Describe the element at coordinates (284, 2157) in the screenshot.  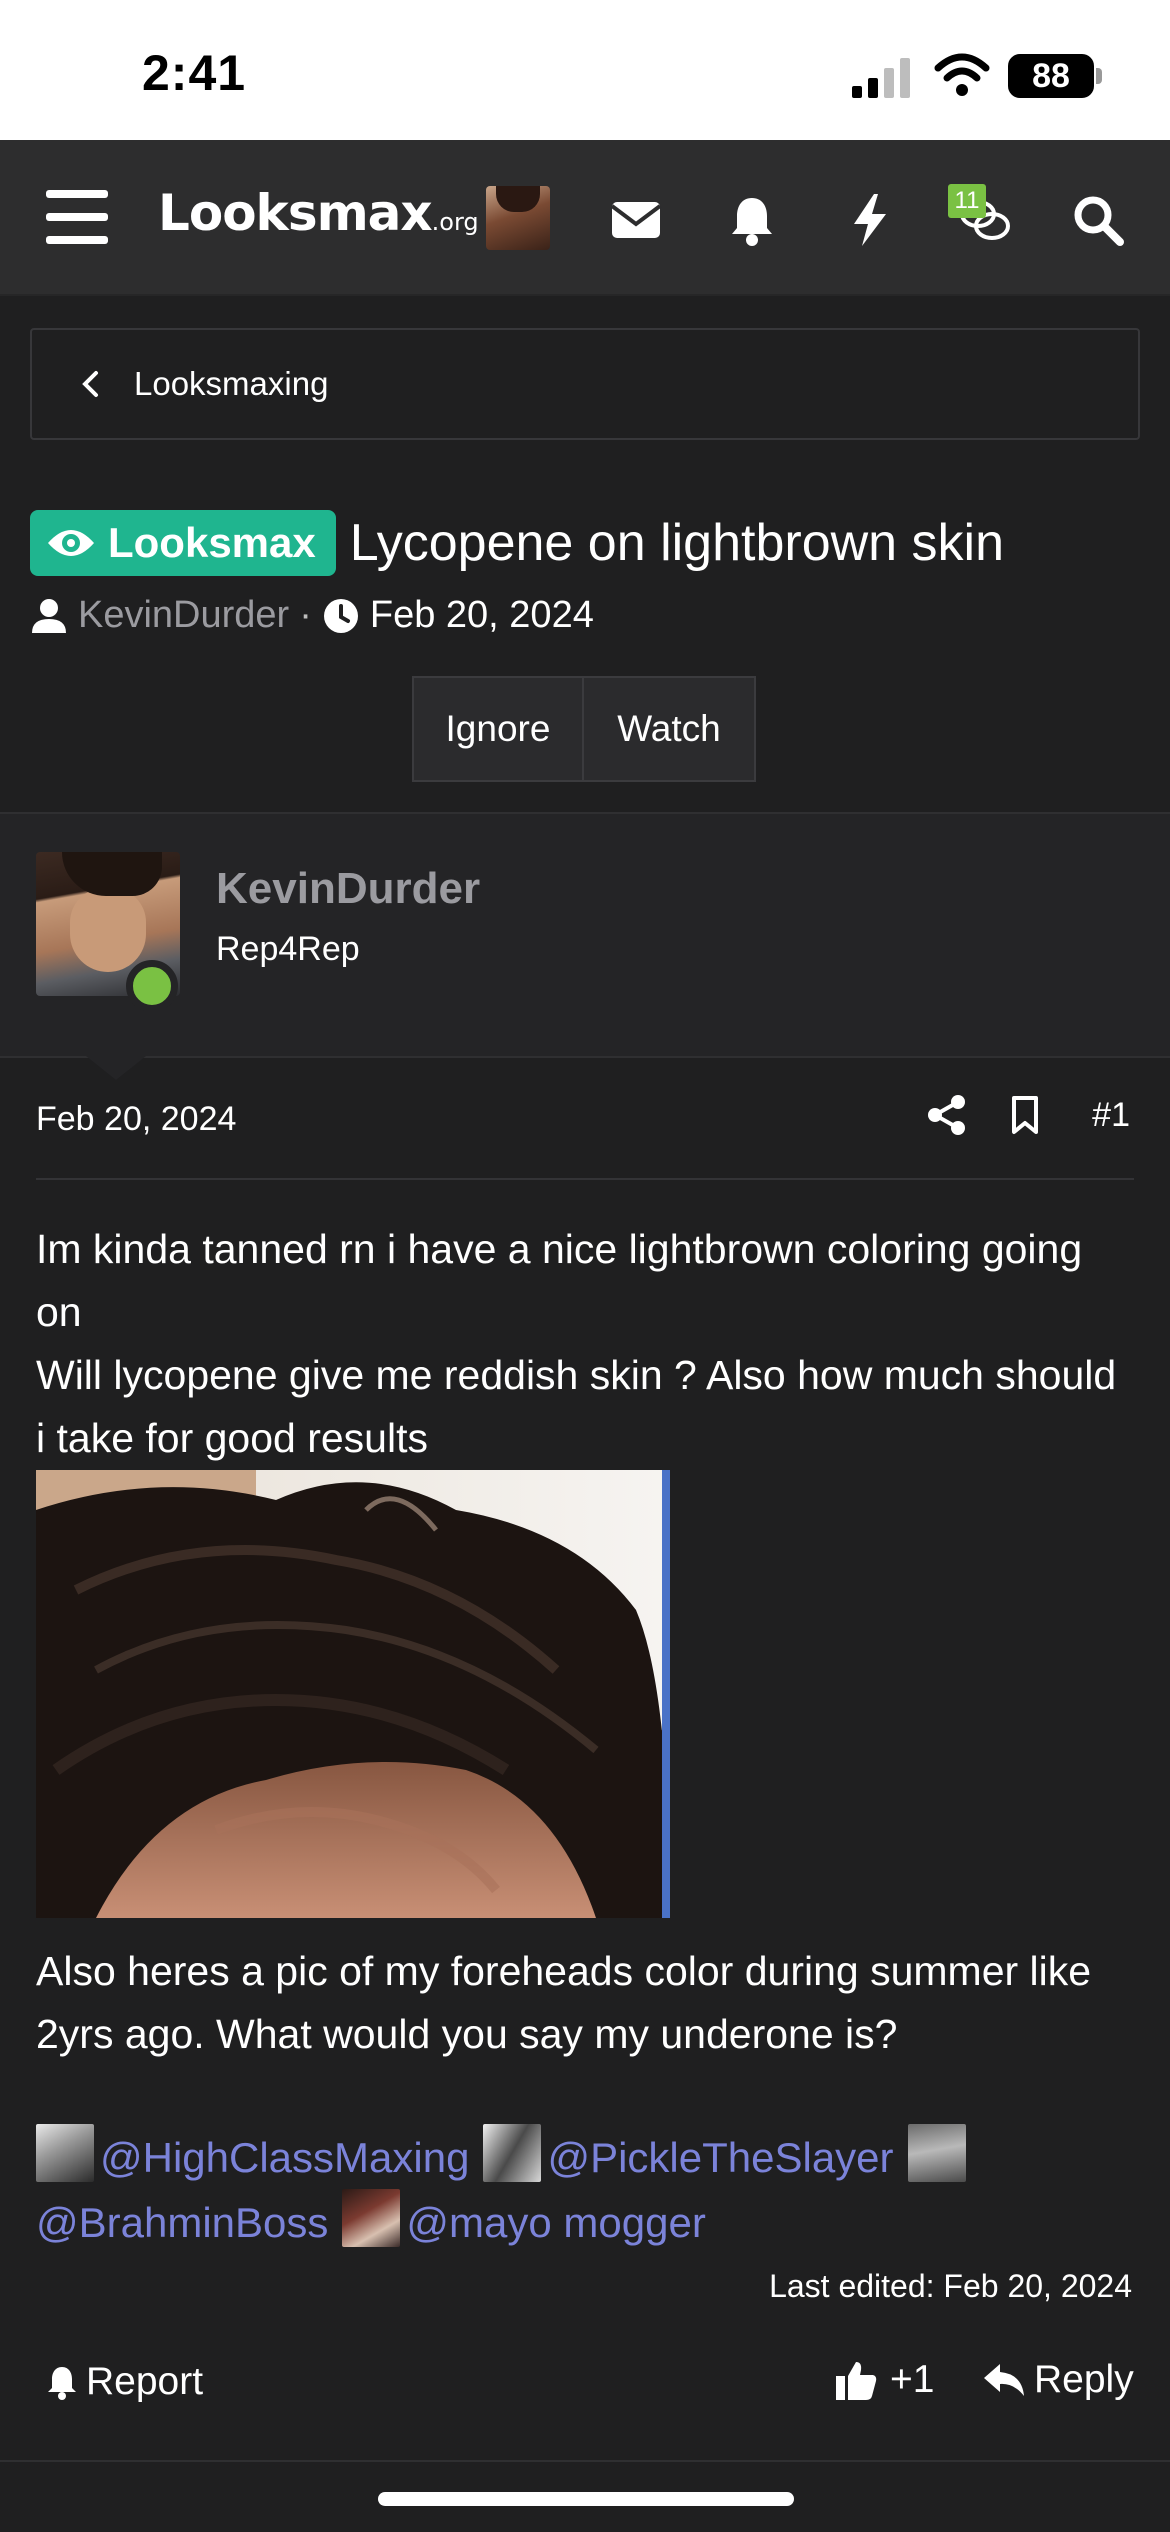
I see `mention-link: @HighClassMaxing` at that location.